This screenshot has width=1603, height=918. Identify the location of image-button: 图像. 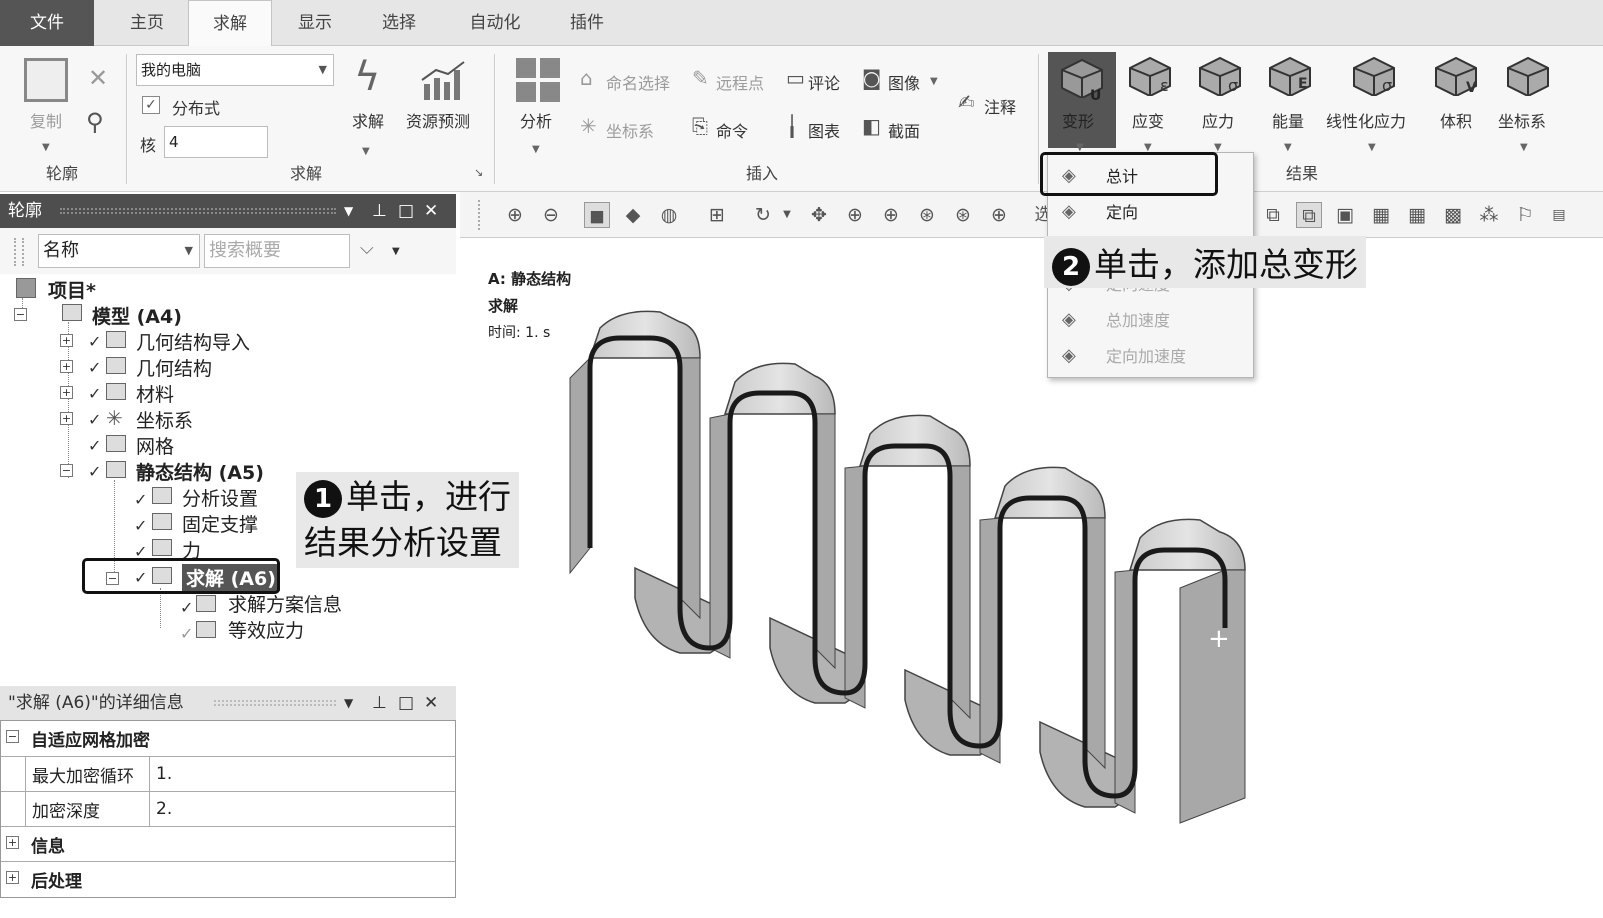
(904, 82).